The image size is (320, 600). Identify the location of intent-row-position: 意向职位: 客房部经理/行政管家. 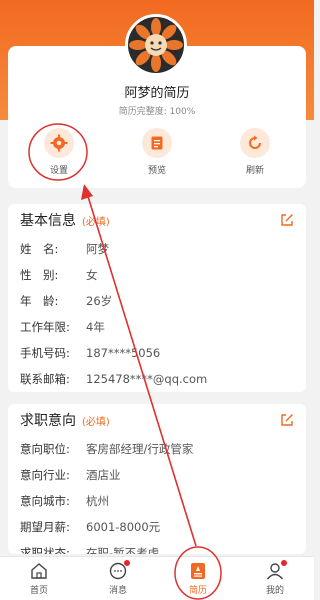
(157, 449).